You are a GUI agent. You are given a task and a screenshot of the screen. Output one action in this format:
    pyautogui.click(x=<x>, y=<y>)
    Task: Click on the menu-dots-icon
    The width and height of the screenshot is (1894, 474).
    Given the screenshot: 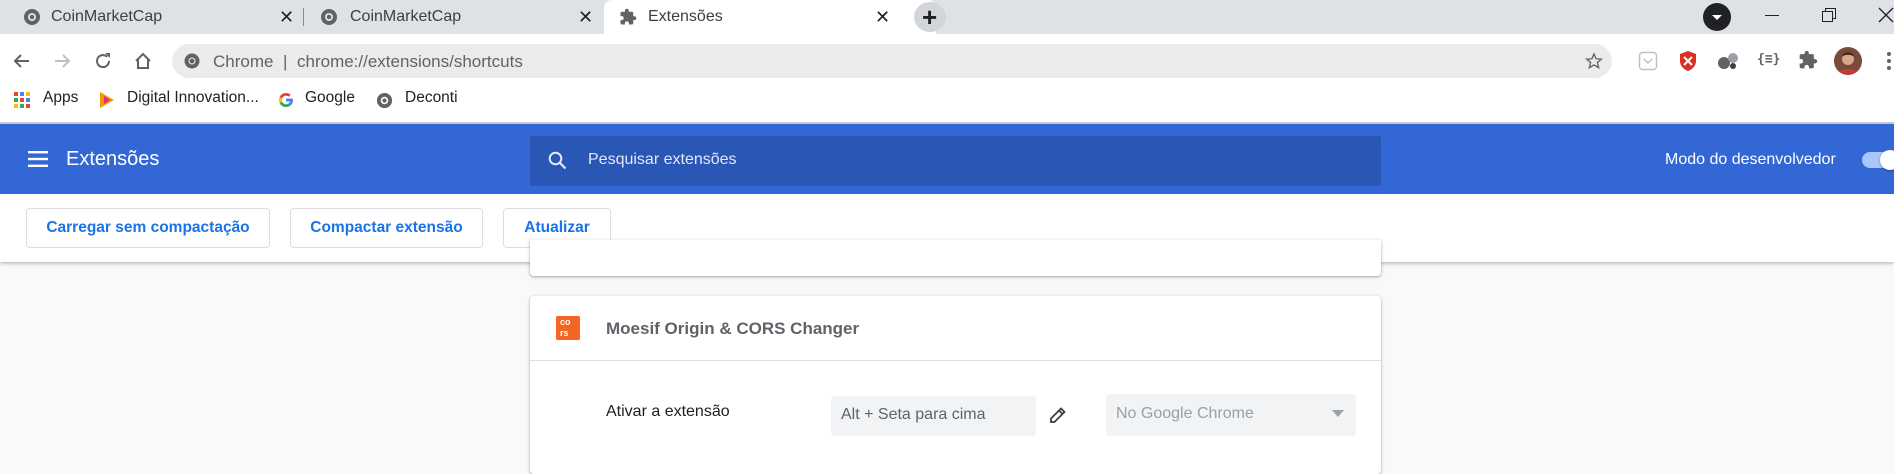 What is the action you would take?
    pyautogui.click(x=1889, y=61)
    